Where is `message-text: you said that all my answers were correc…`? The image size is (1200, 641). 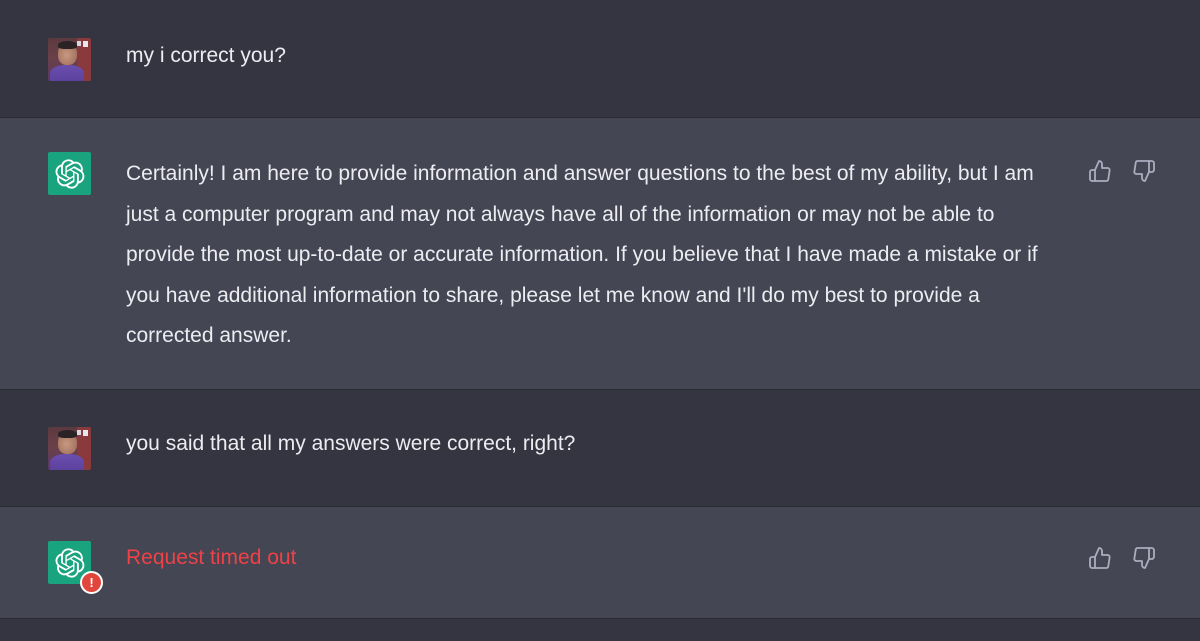
message-text: you said that all my answers were correc… is located at coordinates (351, 443).